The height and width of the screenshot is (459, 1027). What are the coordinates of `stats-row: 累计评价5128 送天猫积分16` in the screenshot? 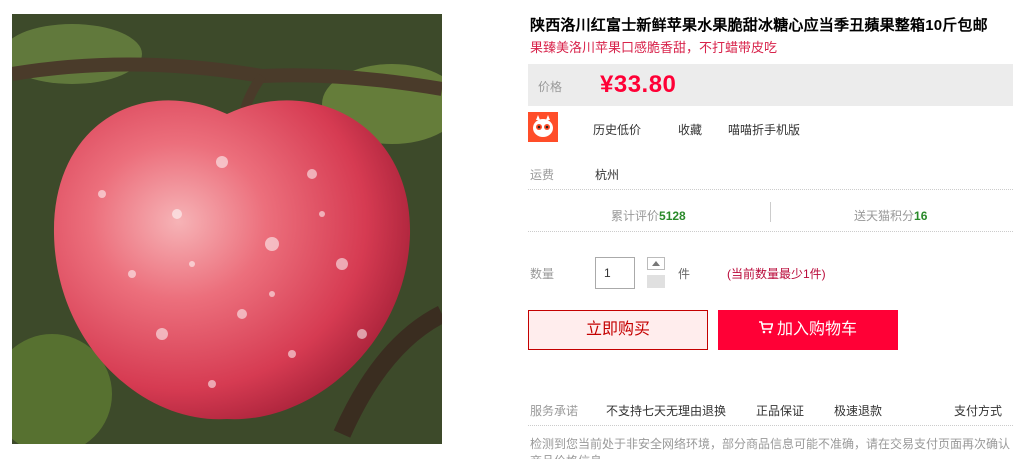 It's located at (770, 216).